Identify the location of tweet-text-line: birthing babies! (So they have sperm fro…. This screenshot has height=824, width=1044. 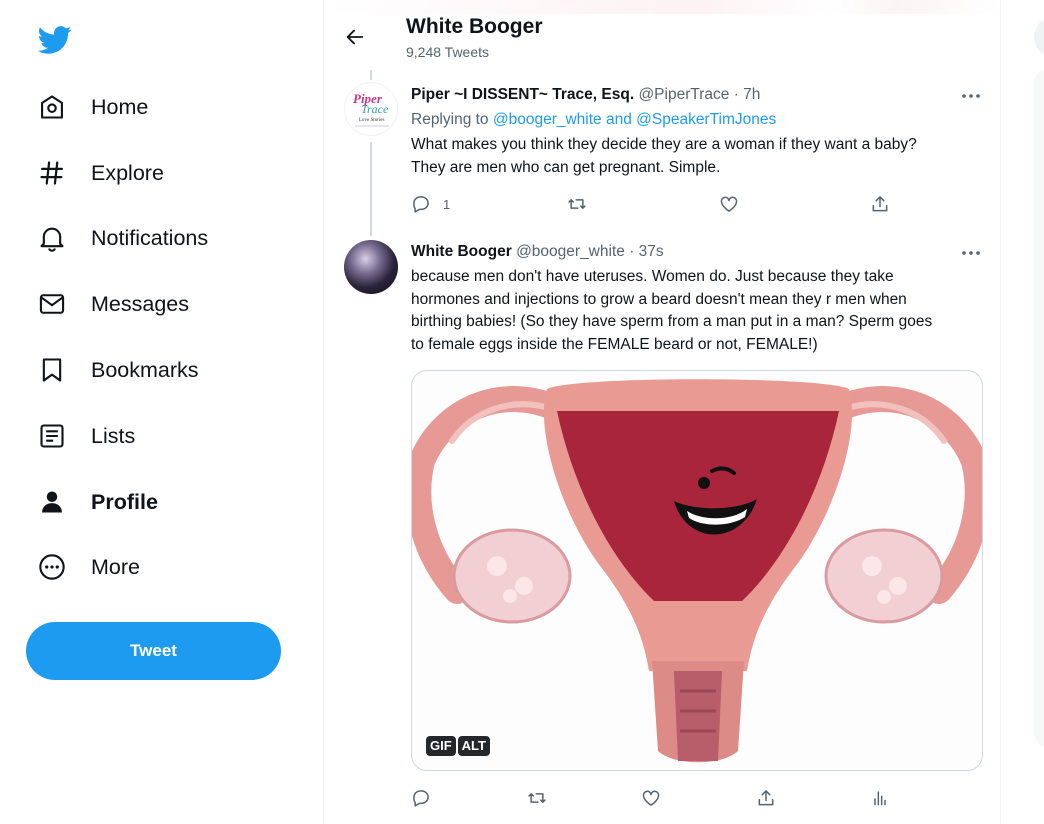
(672, 321).